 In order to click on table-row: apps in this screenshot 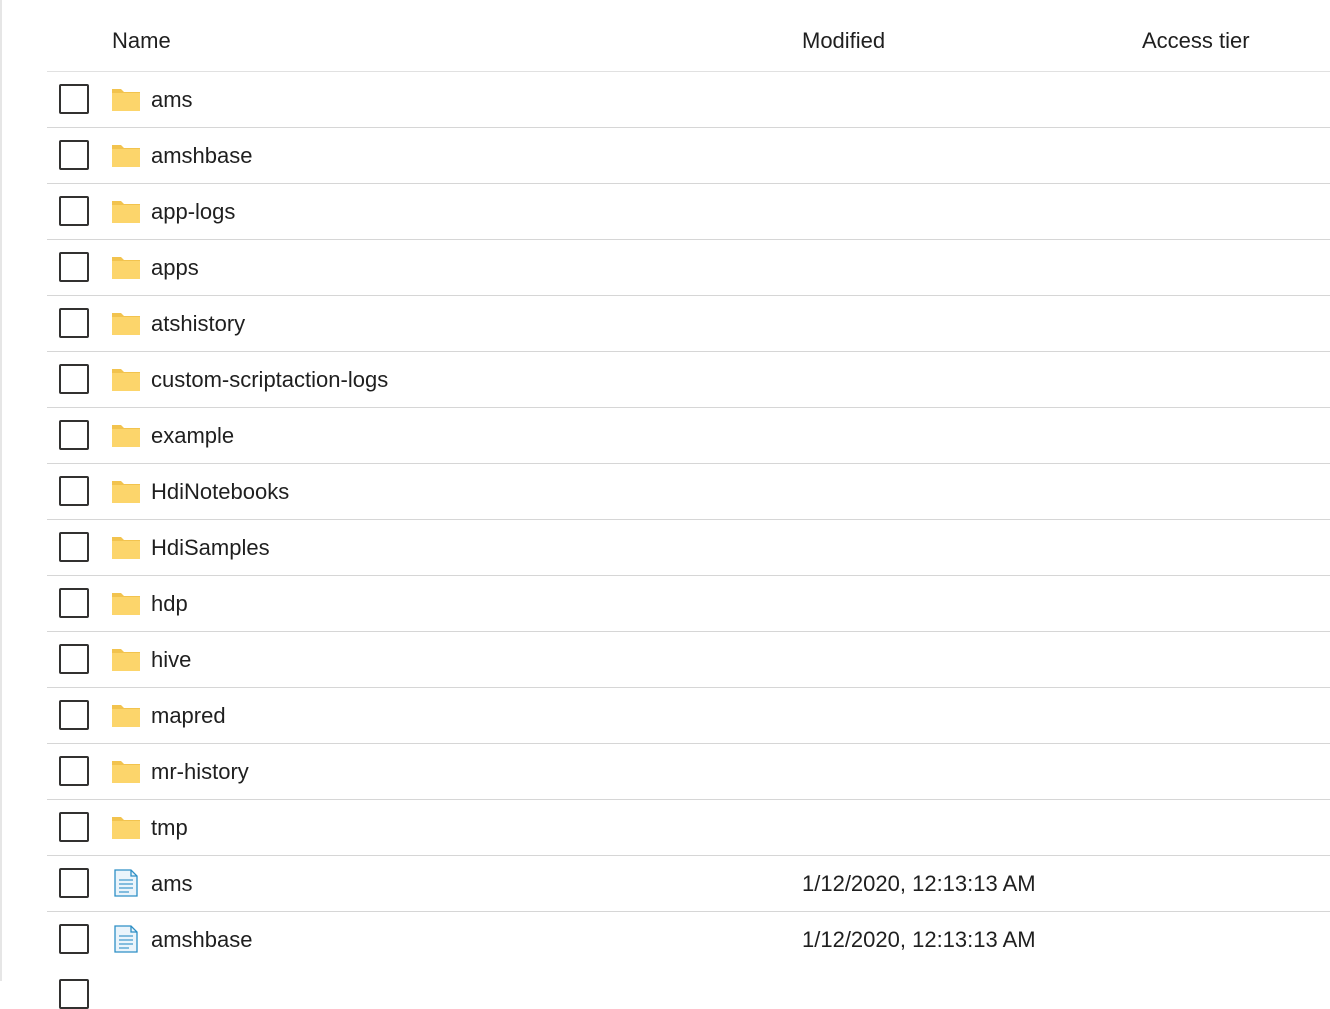, I will do `click(688, 268)`.